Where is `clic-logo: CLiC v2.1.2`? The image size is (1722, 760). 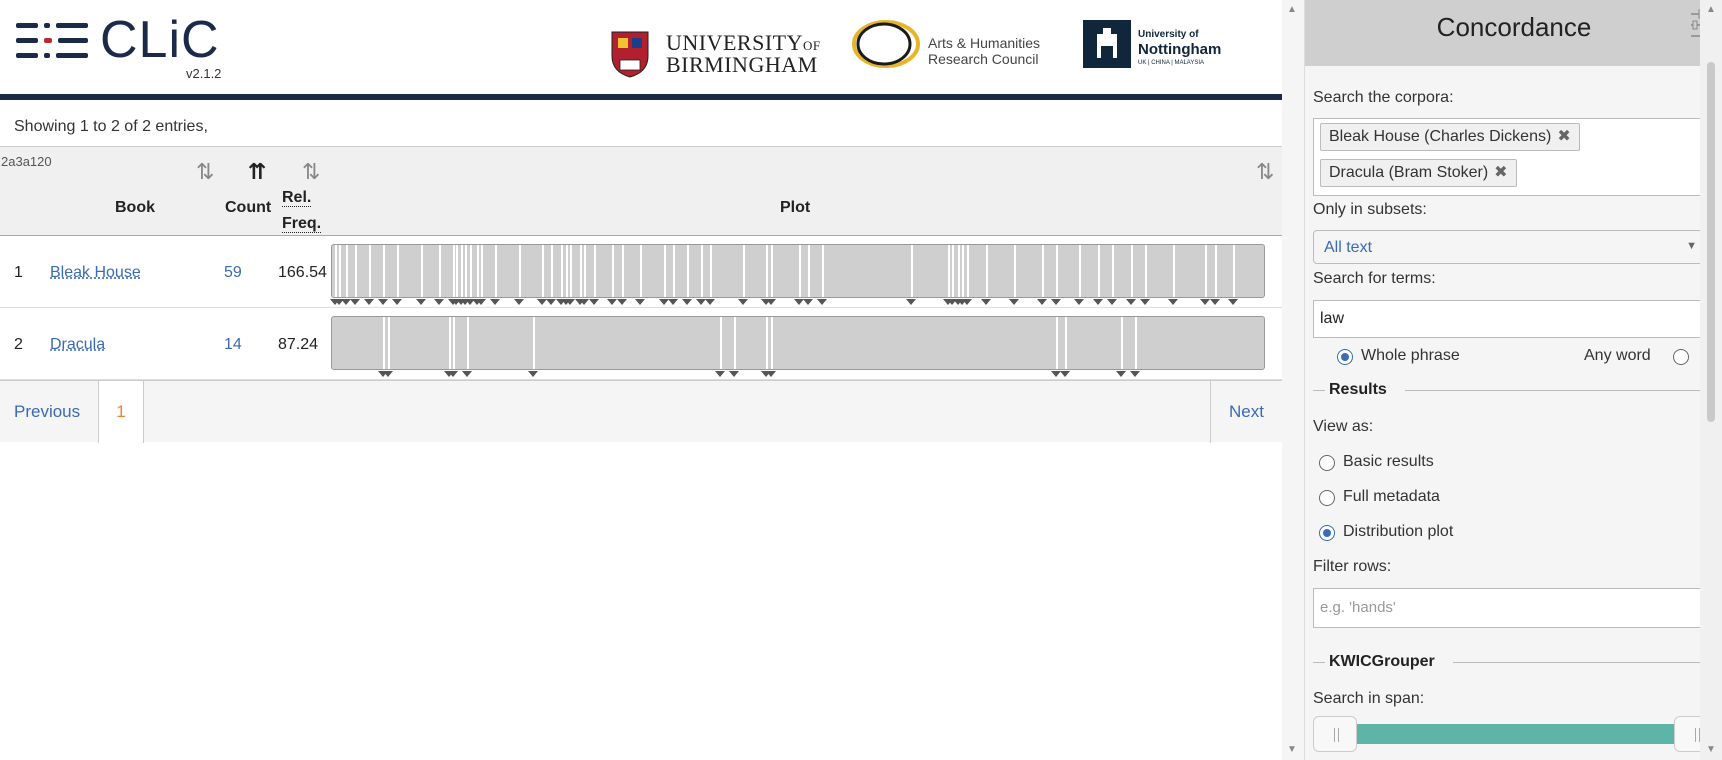 clic-logo: CLiC v2.1.2 is located at coordinates (121, 46).